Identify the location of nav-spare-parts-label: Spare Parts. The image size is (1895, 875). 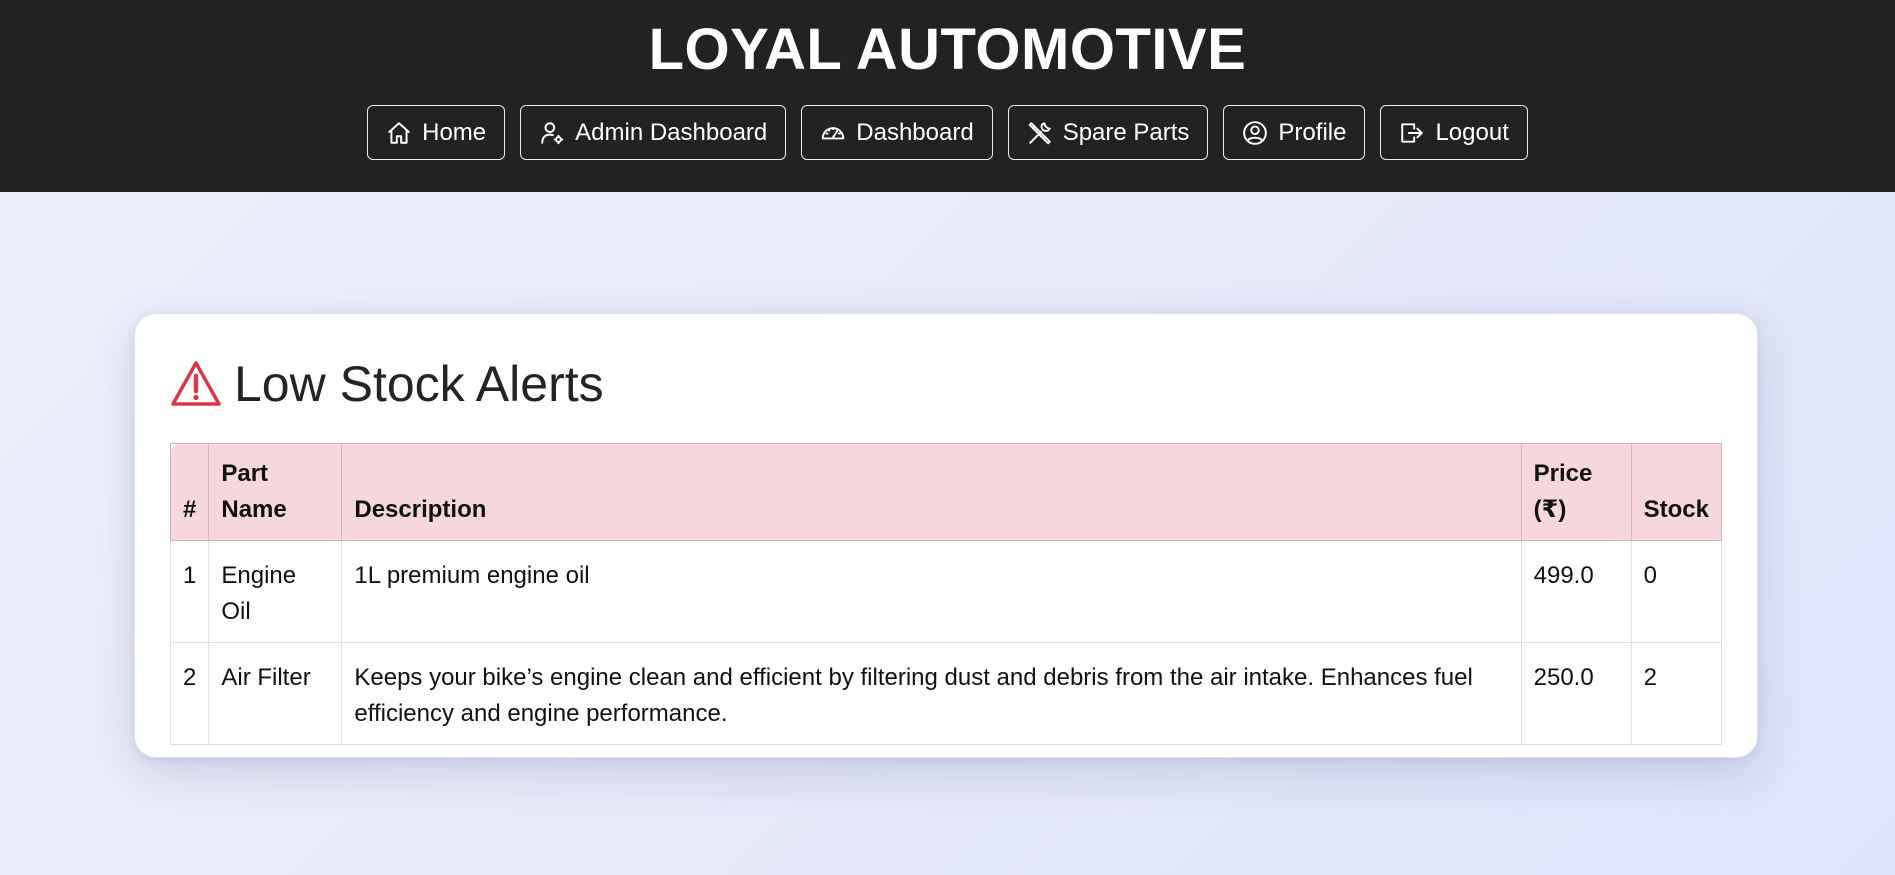
(1126, 132).